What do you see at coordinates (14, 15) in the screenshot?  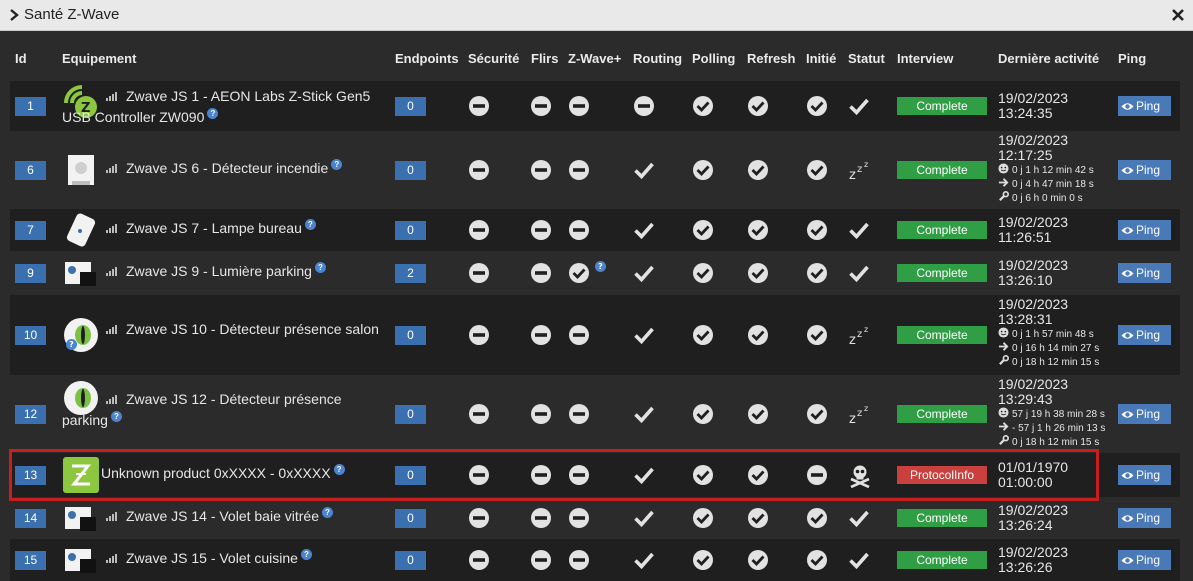 I see `chevron-right-icon` at bounding box center [14, 15].